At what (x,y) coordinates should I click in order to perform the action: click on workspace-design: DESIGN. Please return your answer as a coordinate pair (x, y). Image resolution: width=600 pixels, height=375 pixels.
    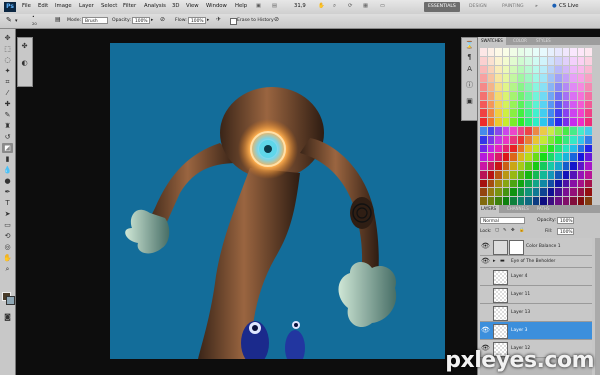
    Looking at the image, I should click on (478, 7).